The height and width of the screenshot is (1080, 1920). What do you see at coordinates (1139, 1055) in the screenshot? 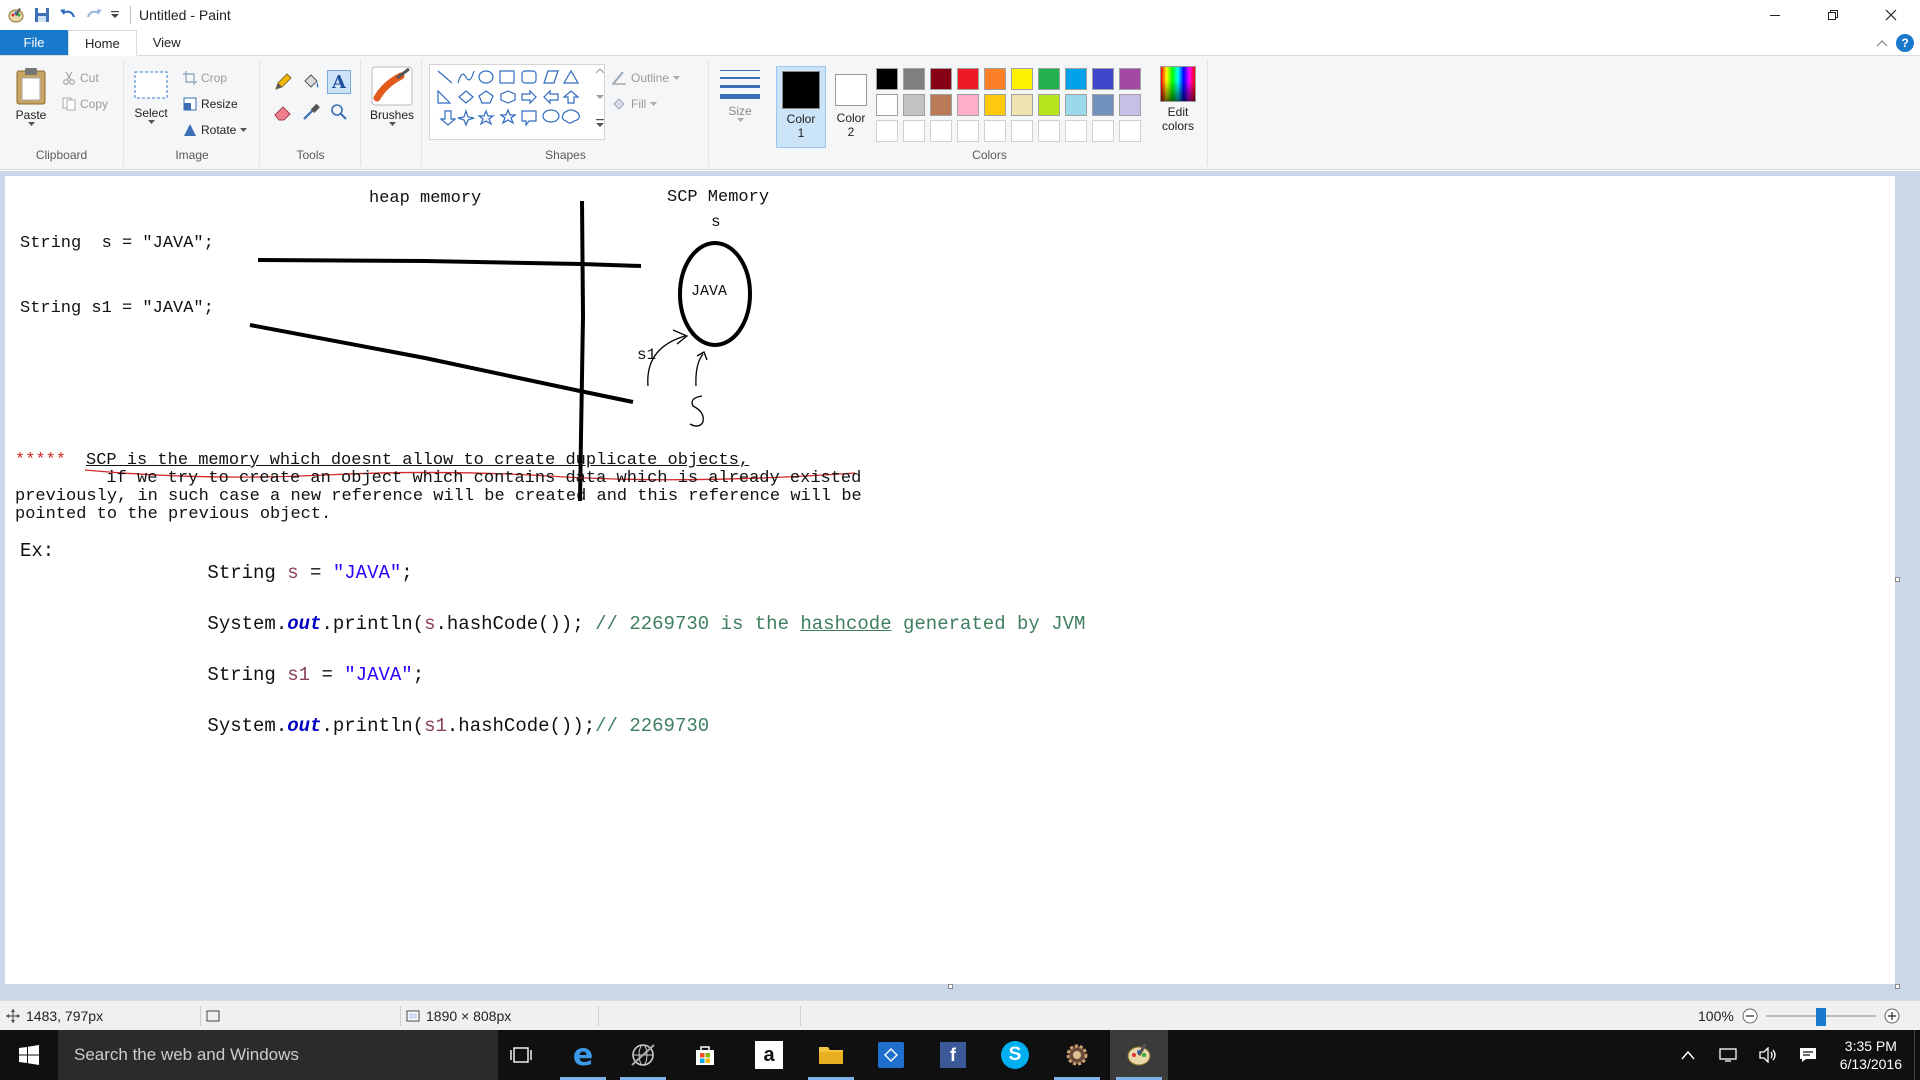
I see `taskbar-paint` at bounding box center [1139, 1055].